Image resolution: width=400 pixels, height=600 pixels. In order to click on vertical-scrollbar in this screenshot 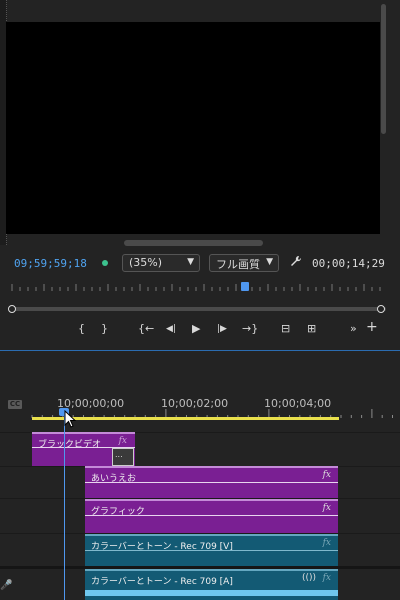, I will do `click(383, 69)`.